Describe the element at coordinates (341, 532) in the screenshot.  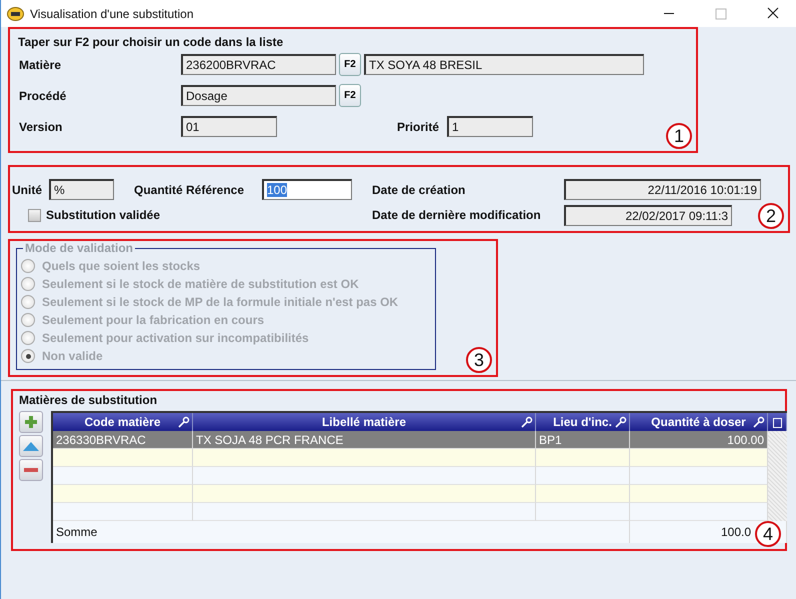
I see `sum-label: Somme` at that location.